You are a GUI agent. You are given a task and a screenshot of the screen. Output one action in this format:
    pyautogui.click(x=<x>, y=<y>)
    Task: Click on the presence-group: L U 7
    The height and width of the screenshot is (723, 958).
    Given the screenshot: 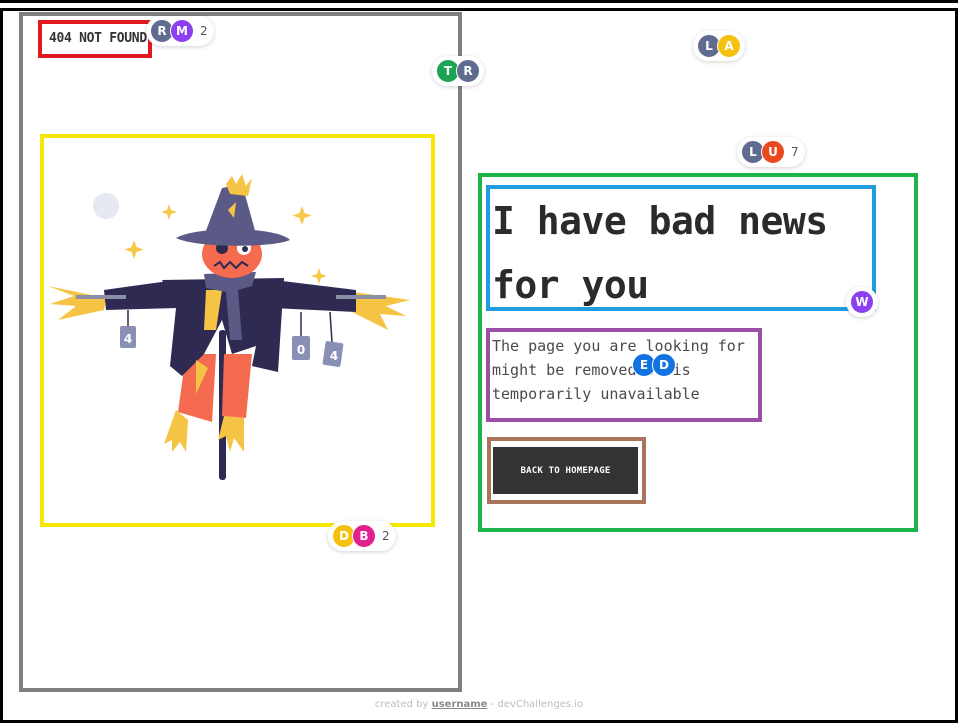 What is the action you would take?
    pyautogui.click(x=771, y=152)
    